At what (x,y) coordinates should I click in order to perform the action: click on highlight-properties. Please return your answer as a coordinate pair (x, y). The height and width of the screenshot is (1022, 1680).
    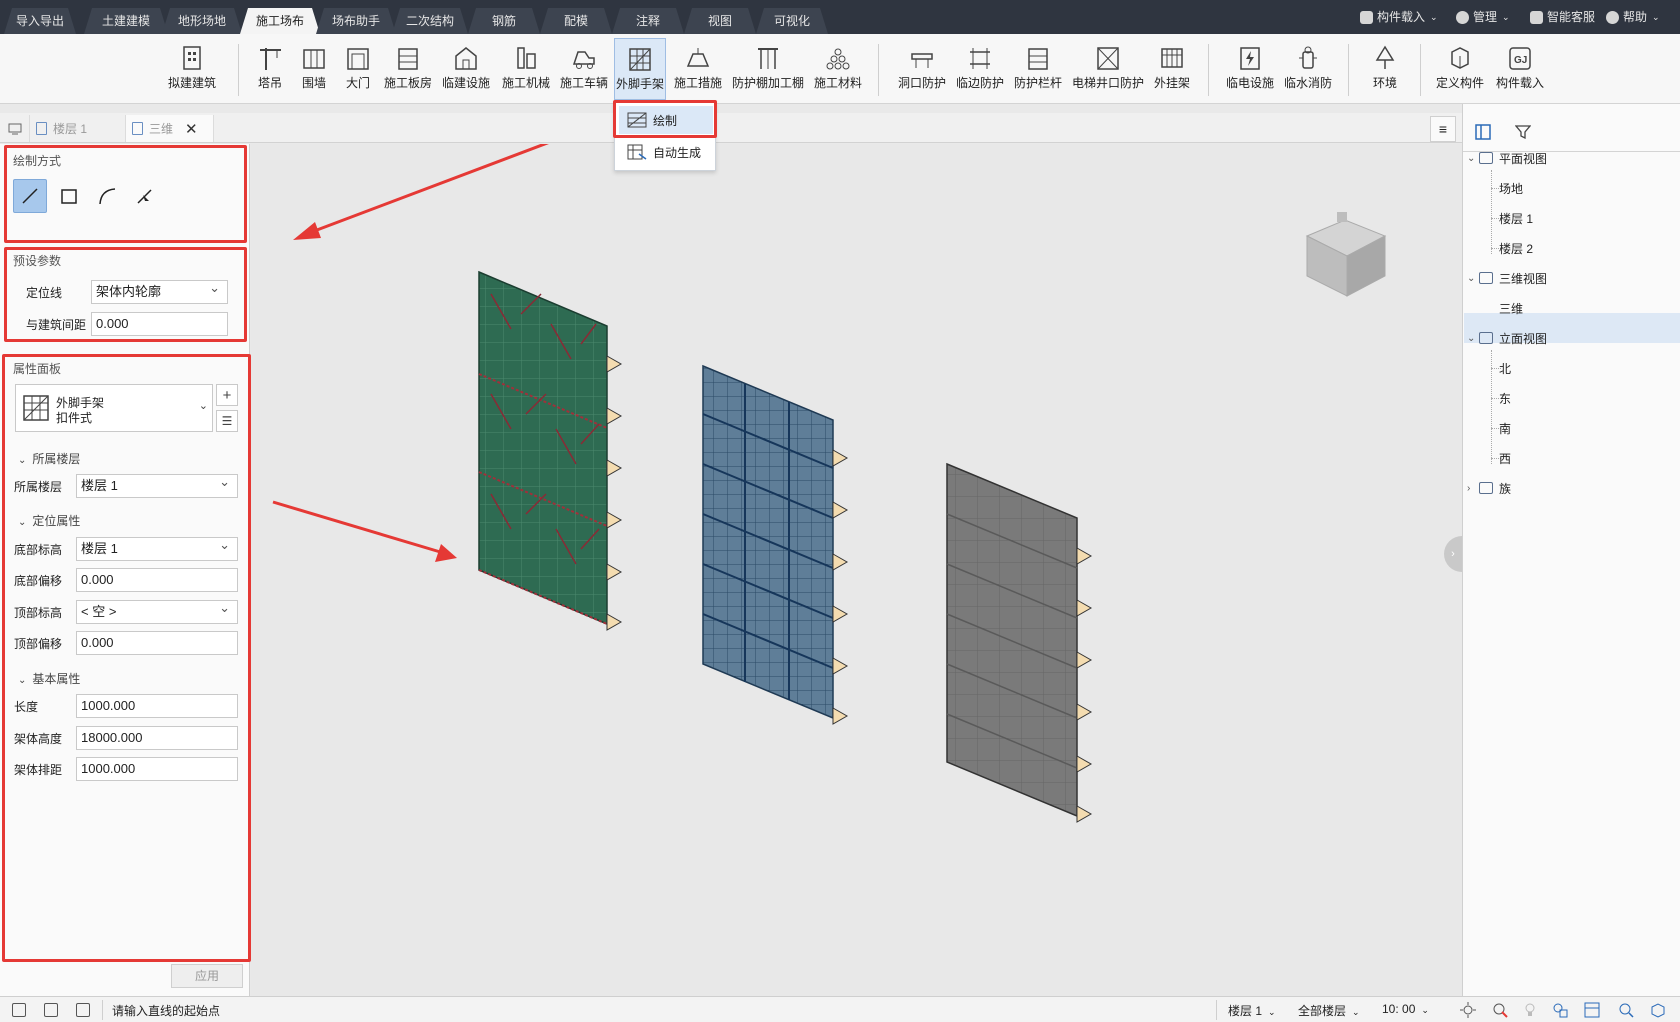
    Looking at the image, I should click on (126, 658).